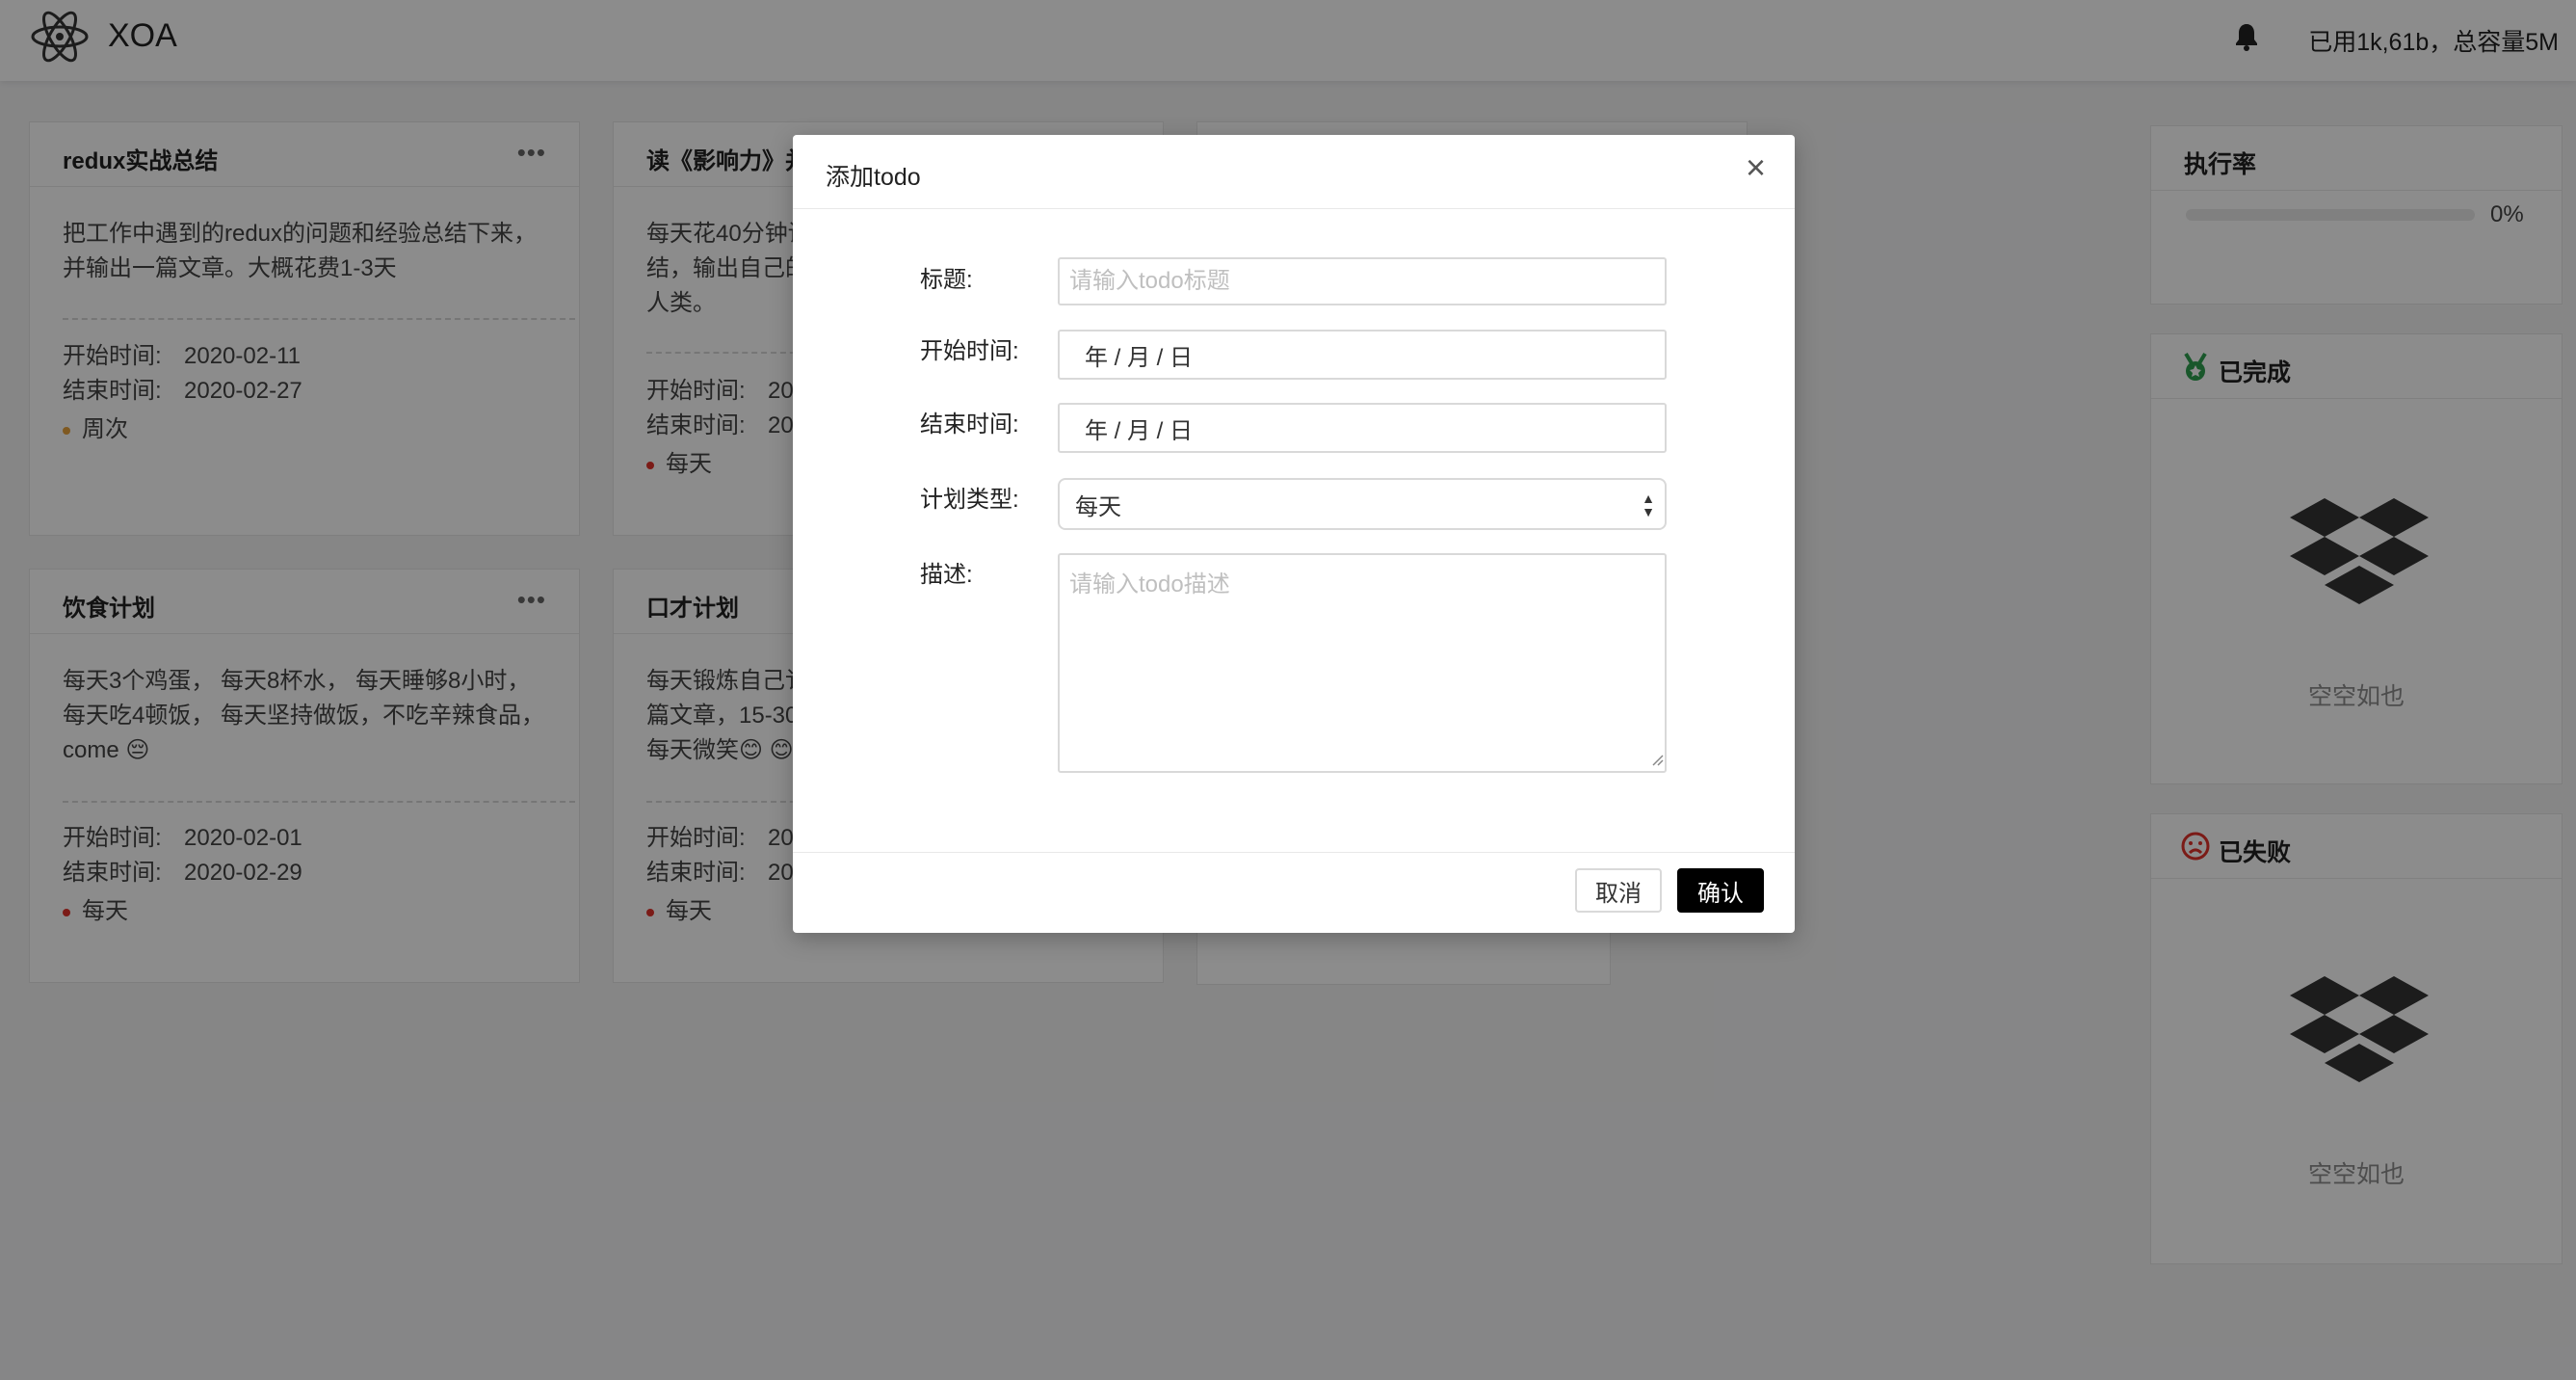  What do you see at coordinates (947, 280) in the screenshot?
I see `title-label: 标题:` at bounding box center [947, 280].